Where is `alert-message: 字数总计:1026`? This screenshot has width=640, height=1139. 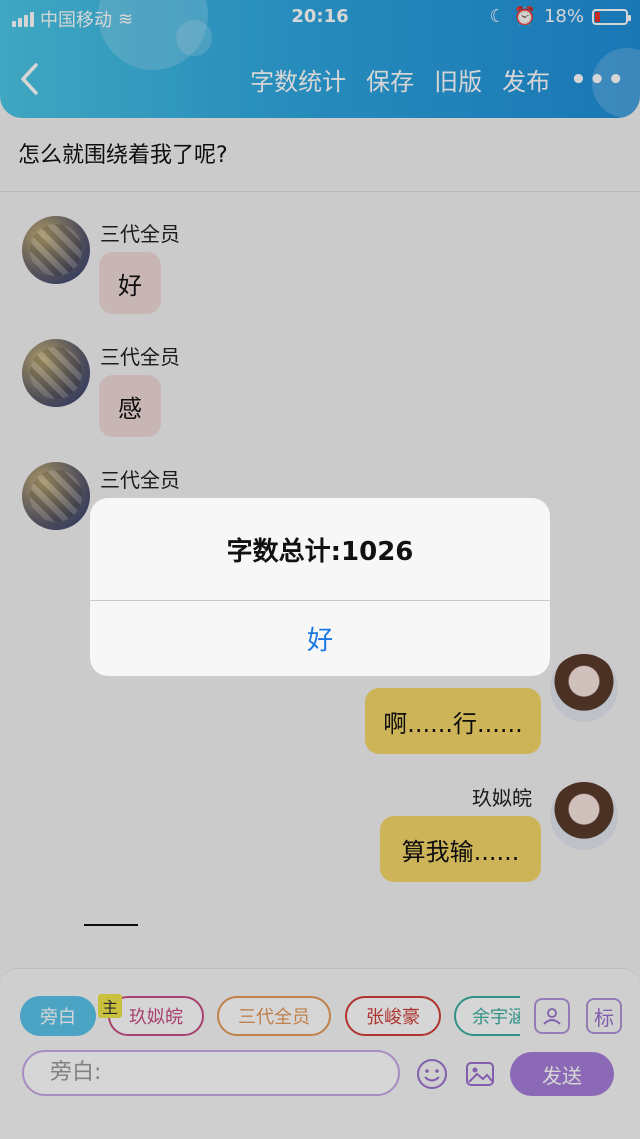
alert-message: 字数总计:1026 is located at coordinates (320, 551).